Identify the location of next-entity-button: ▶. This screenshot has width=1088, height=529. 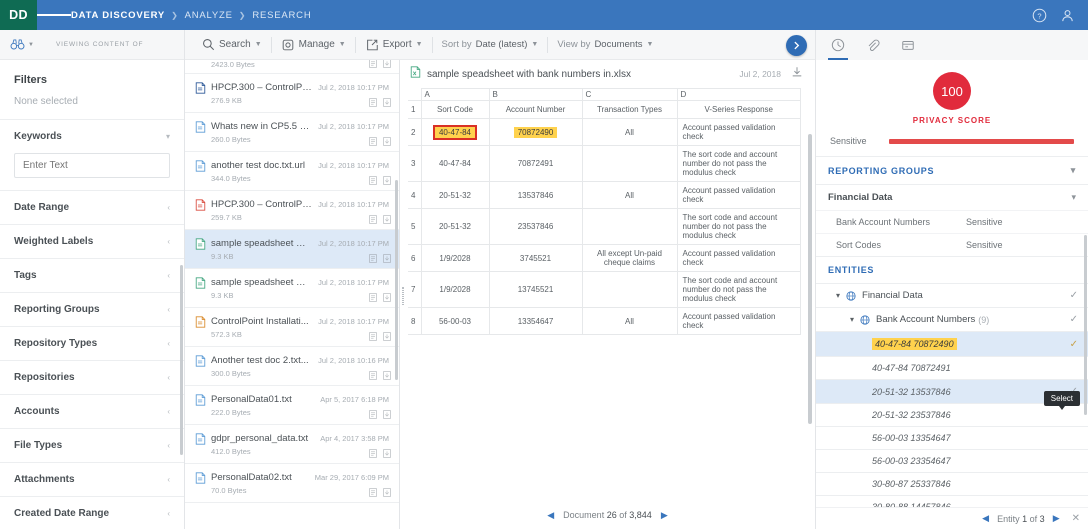
(1056, 518).